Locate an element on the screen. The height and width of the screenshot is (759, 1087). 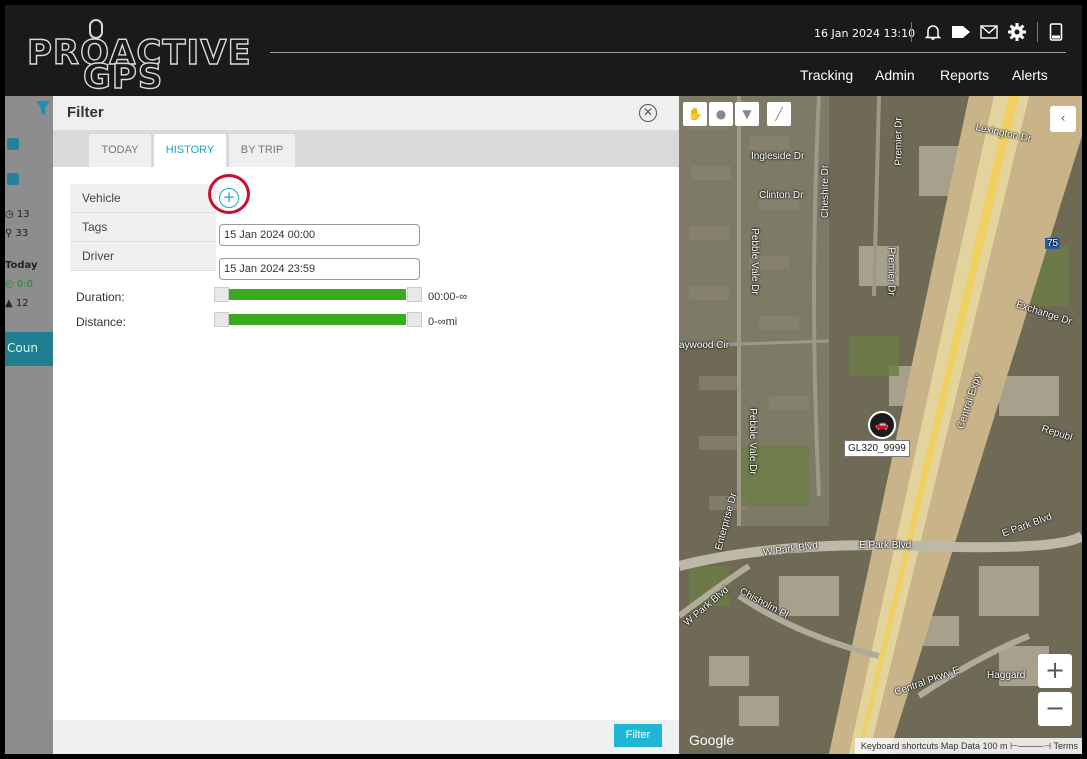
distance-min-handle is located at coordinates (221, 319).